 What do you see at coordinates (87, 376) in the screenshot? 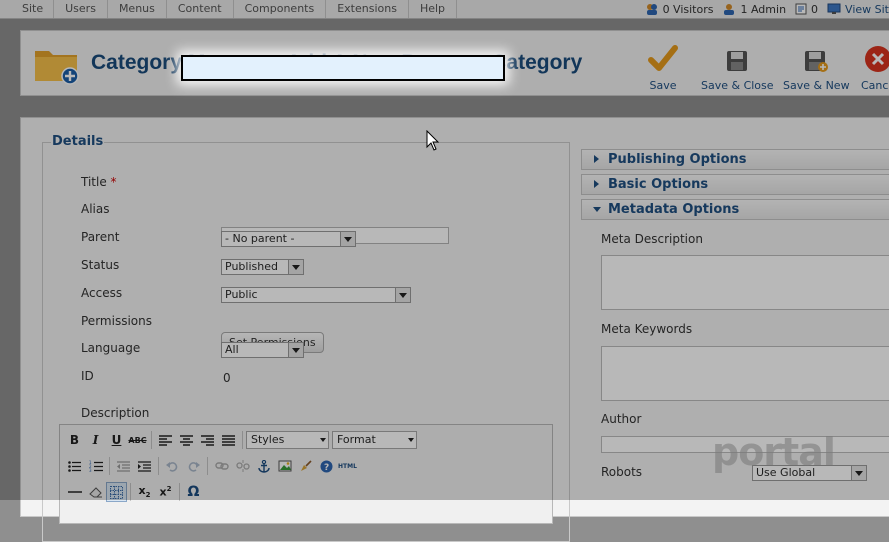
I see `id-label: ID` at bounding box center [87, 376].